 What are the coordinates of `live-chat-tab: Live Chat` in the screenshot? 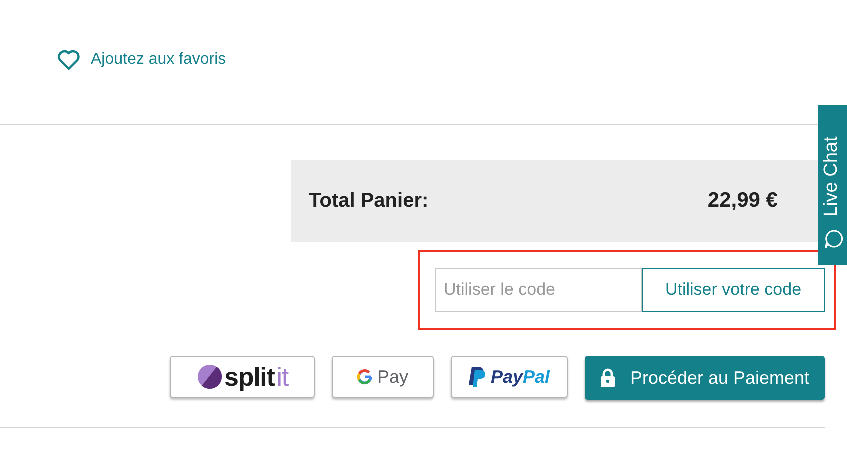 It's located at (832, 185).